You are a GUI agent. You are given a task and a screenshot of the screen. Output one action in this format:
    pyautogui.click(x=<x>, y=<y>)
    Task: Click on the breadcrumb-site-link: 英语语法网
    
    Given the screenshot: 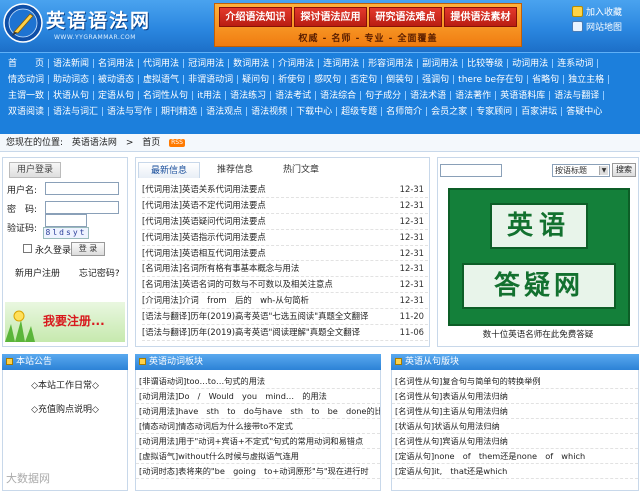 What is the action you would take?
    pyautogui.click(x=94, y=143)
    